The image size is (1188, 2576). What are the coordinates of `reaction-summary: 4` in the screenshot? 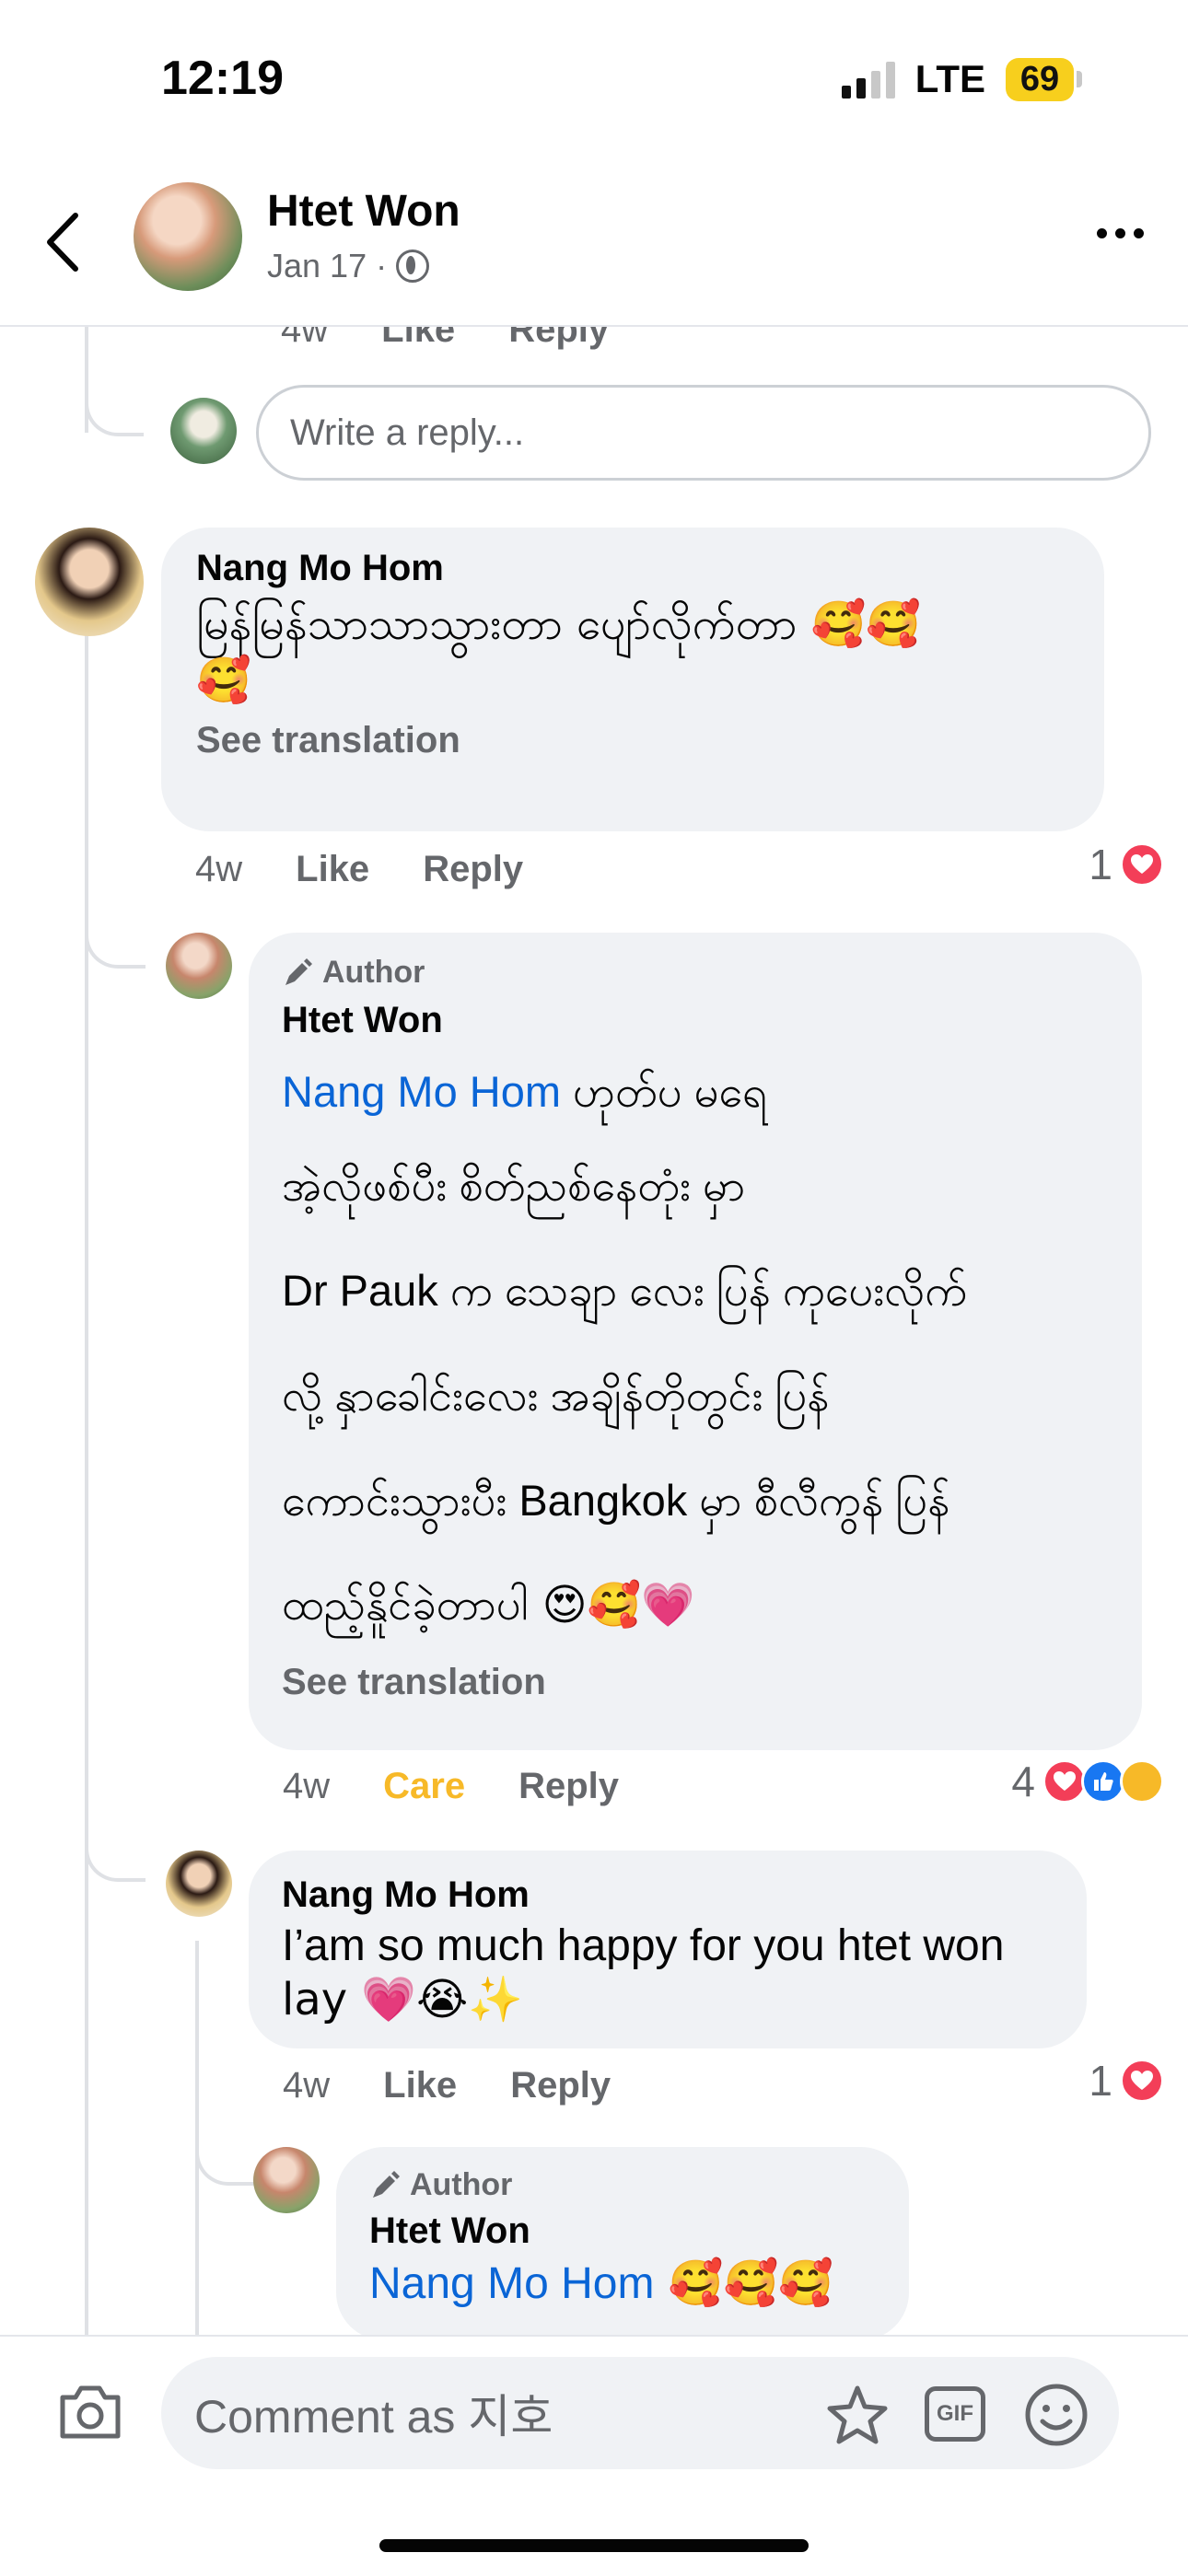 It's located at (1087, 1781).